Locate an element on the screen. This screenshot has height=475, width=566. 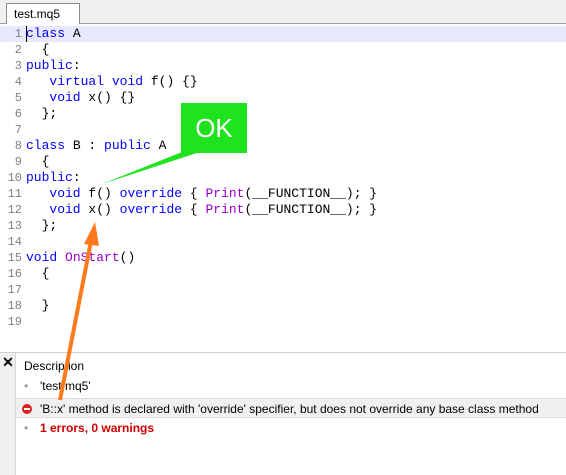
ok-callout: OK is located at coordinates (214, 128).